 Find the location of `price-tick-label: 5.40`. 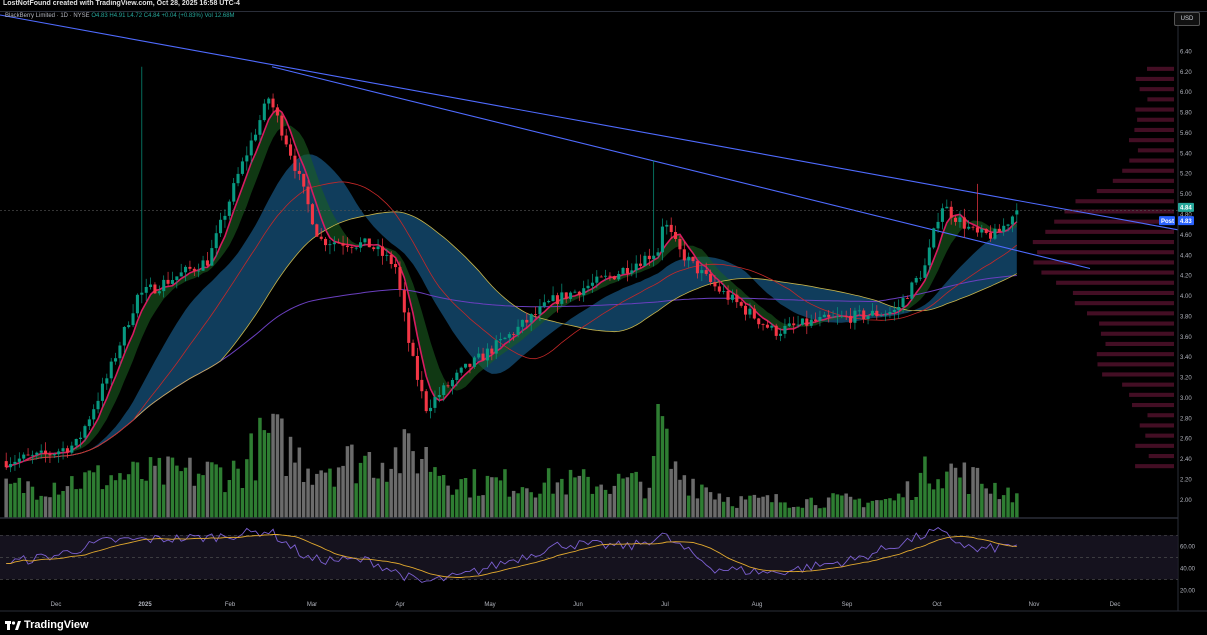

price-tick-label: 5.40 is located at coordinates (1186, 154).